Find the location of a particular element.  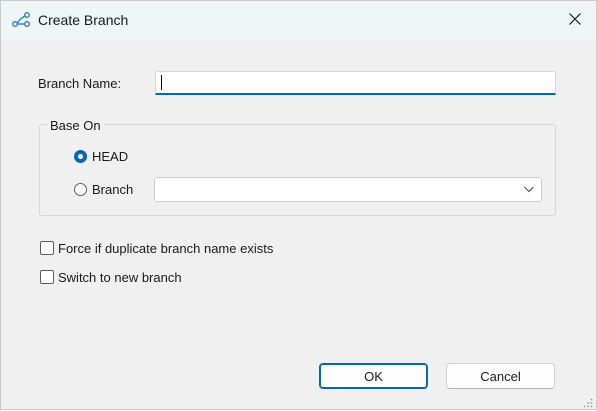

chevron-down-icon is located at coordinates (529, 189).